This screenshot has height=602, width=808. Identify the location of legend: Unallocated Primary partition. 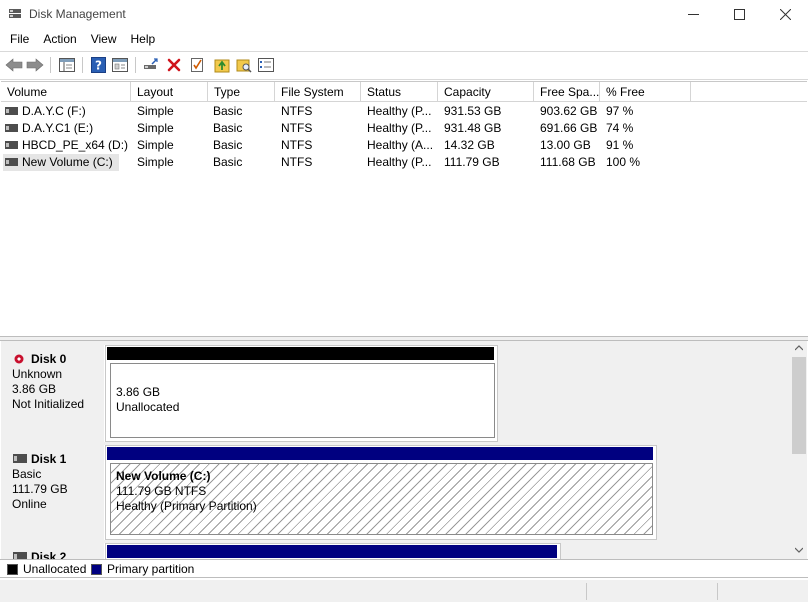
(404, 568).